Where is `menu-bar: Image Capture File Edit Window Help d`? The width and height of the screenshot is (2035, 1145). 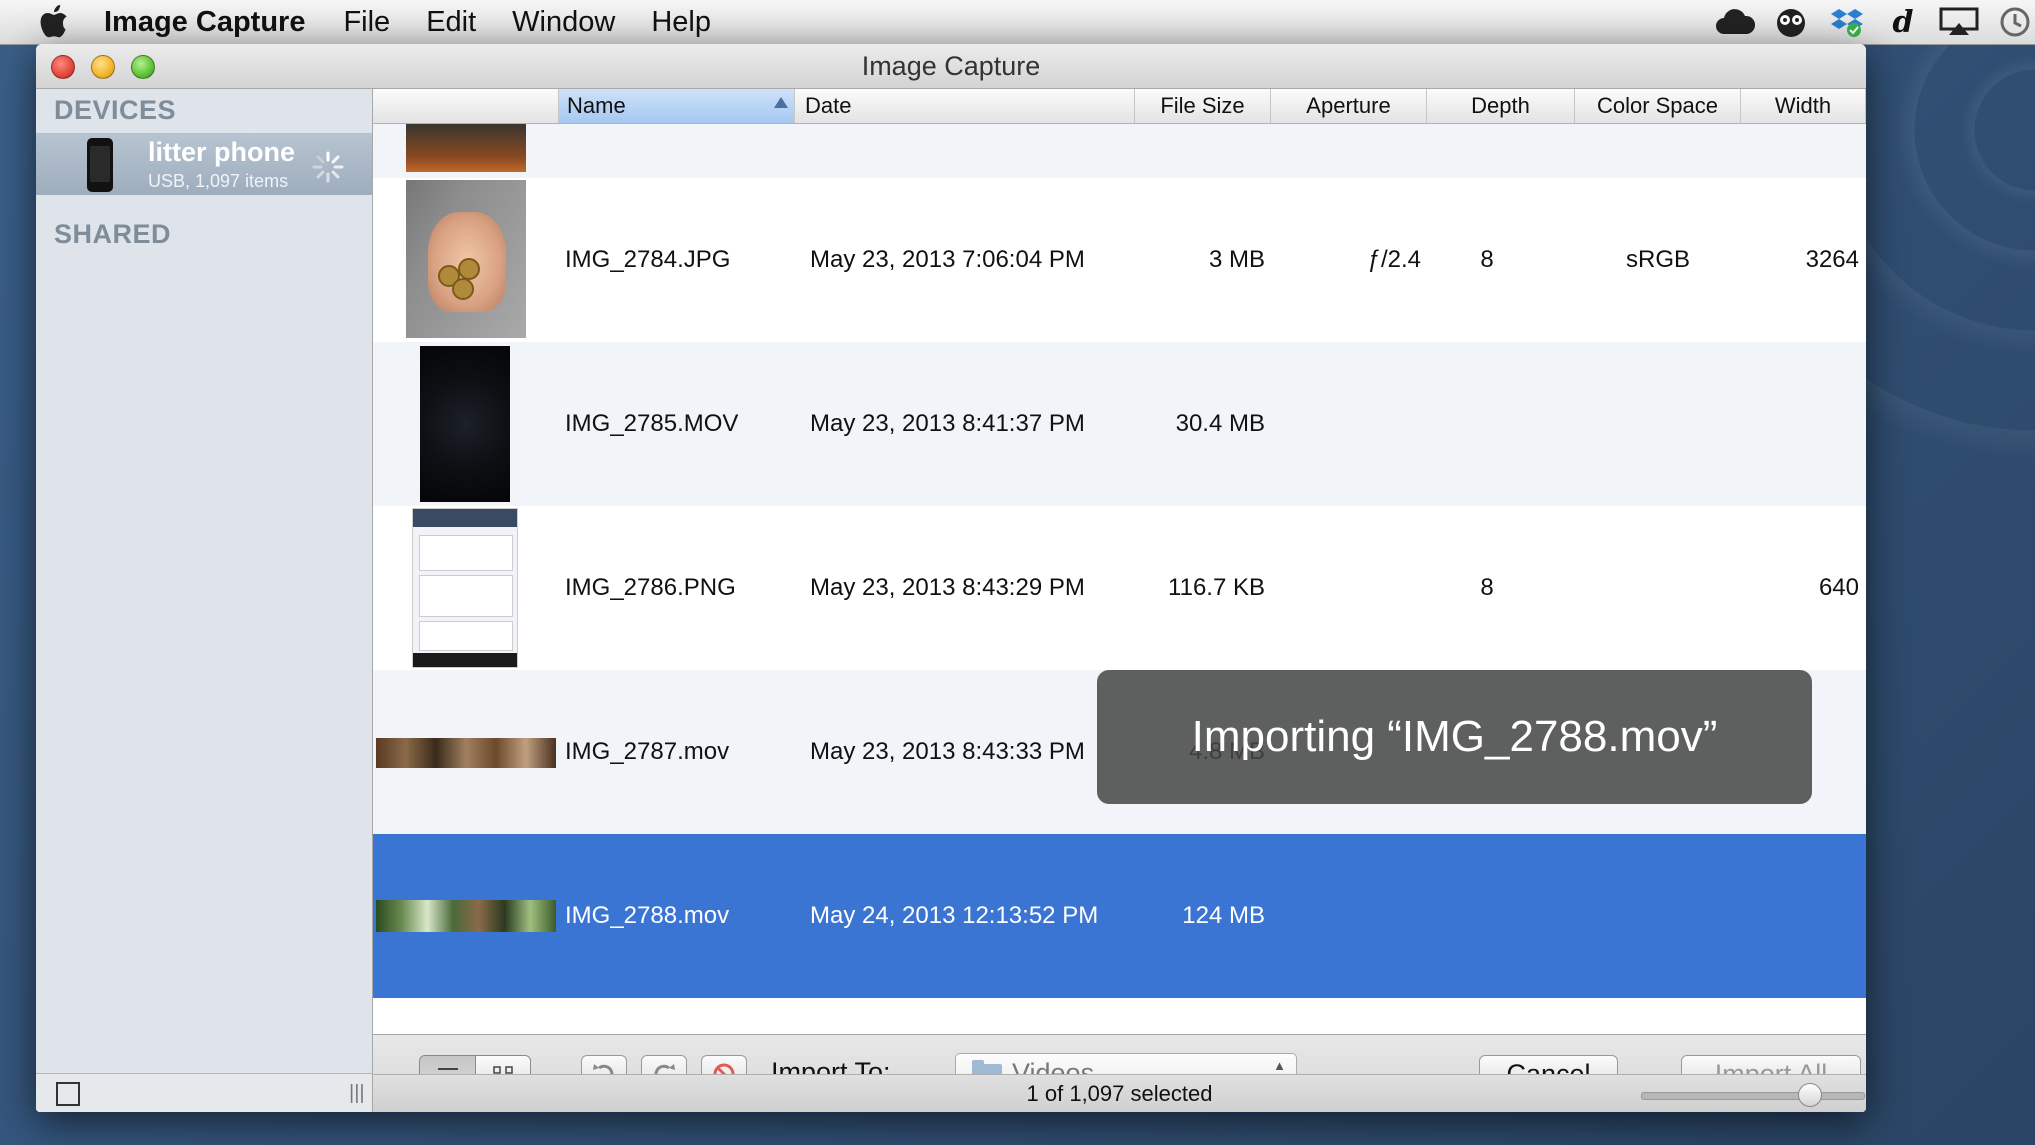
menu-bar: Image Capture File Edit Window Help d is located at coordinates (1017, 22).